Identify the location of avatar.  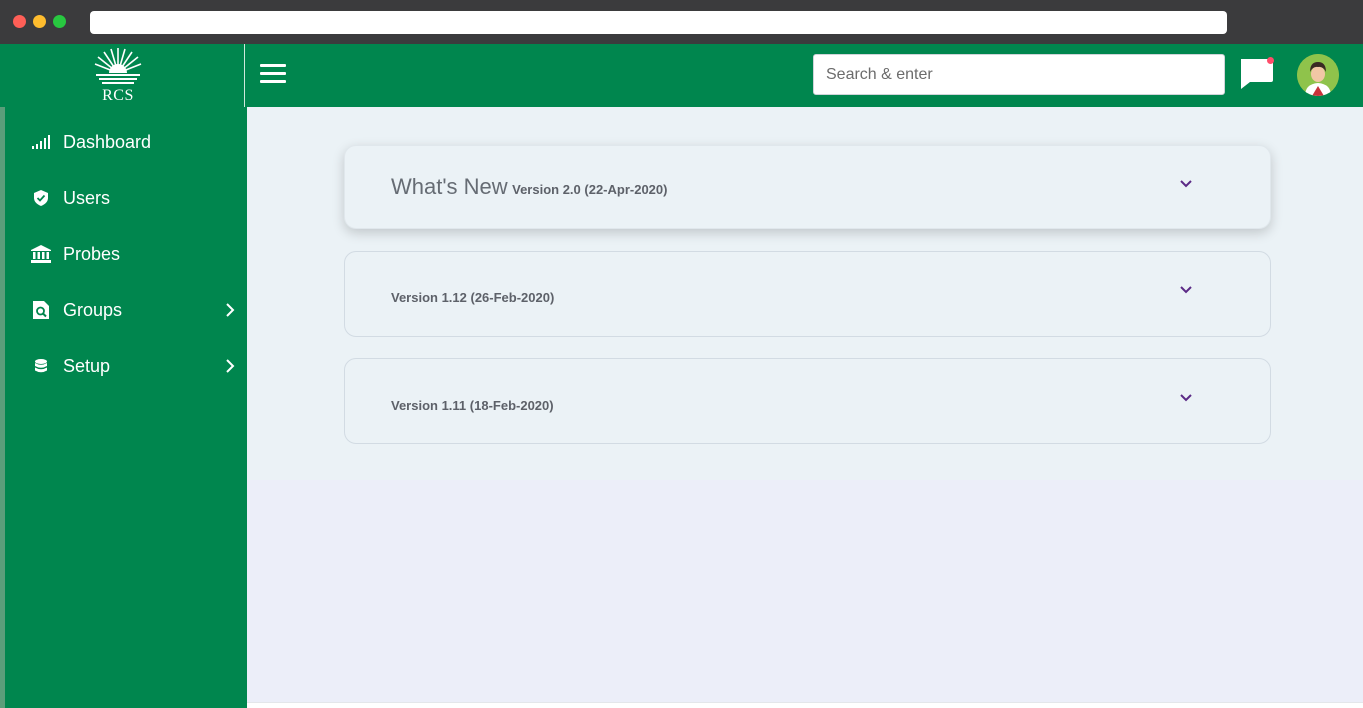
(1318, 75).